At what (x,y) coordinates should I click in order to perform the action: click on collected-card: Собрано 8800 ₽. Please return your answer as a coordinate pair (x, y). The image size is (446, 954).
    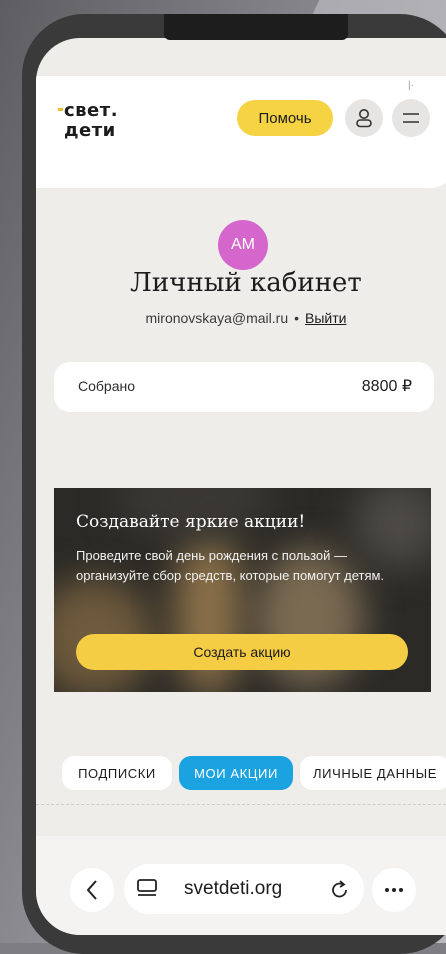
    Looking at the image, I should click on (244, 387).